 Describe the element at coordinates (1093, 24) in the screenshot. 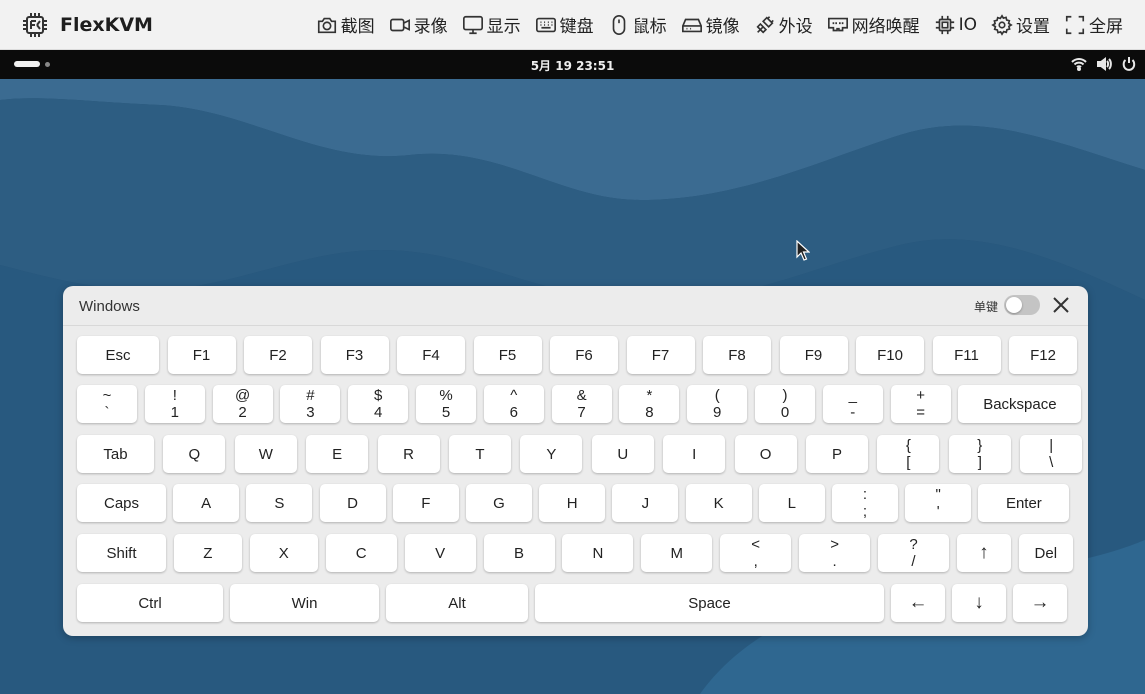

I see `fullscreen-button: 全屏` at that location.